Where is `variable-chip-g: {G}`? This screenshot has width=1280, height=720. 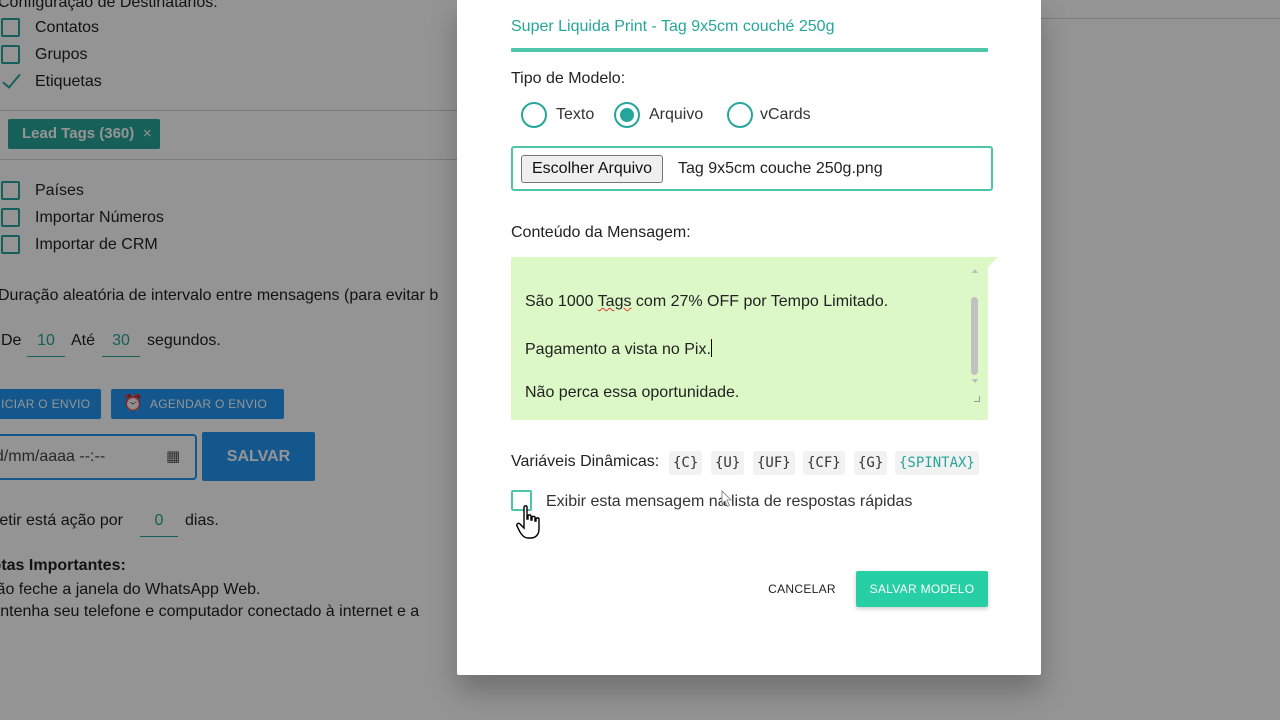 variable-chip-g: {G} is located at coordinates (871, 463).